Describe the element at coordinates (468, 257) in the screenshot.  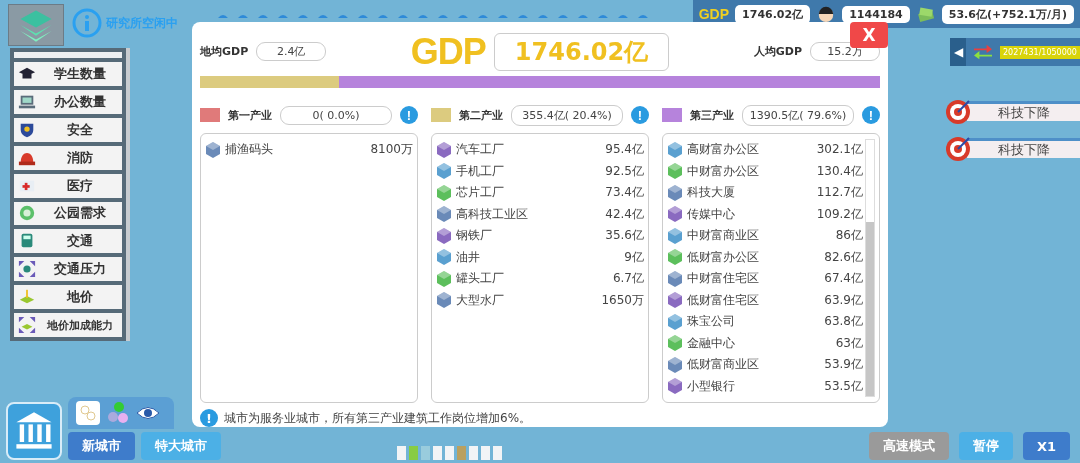
I see `building-name: 油井` at that location.